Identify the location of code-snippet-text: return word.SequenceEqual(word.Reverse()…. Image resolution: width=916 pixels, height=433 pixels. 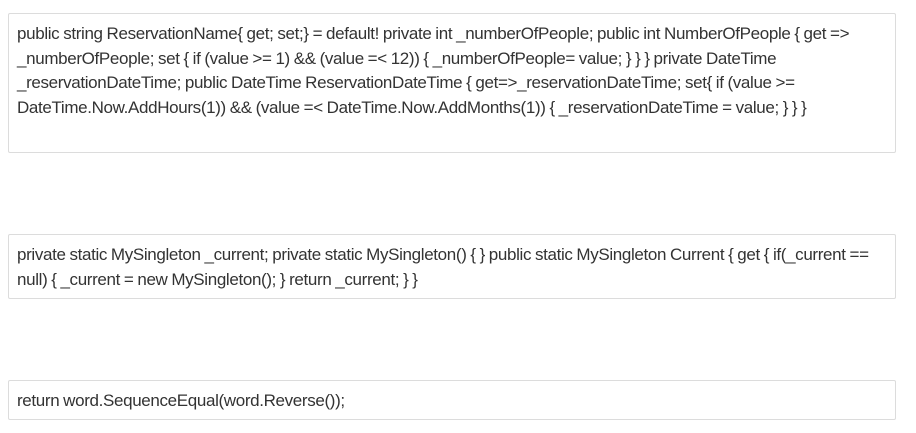
(181, 400).